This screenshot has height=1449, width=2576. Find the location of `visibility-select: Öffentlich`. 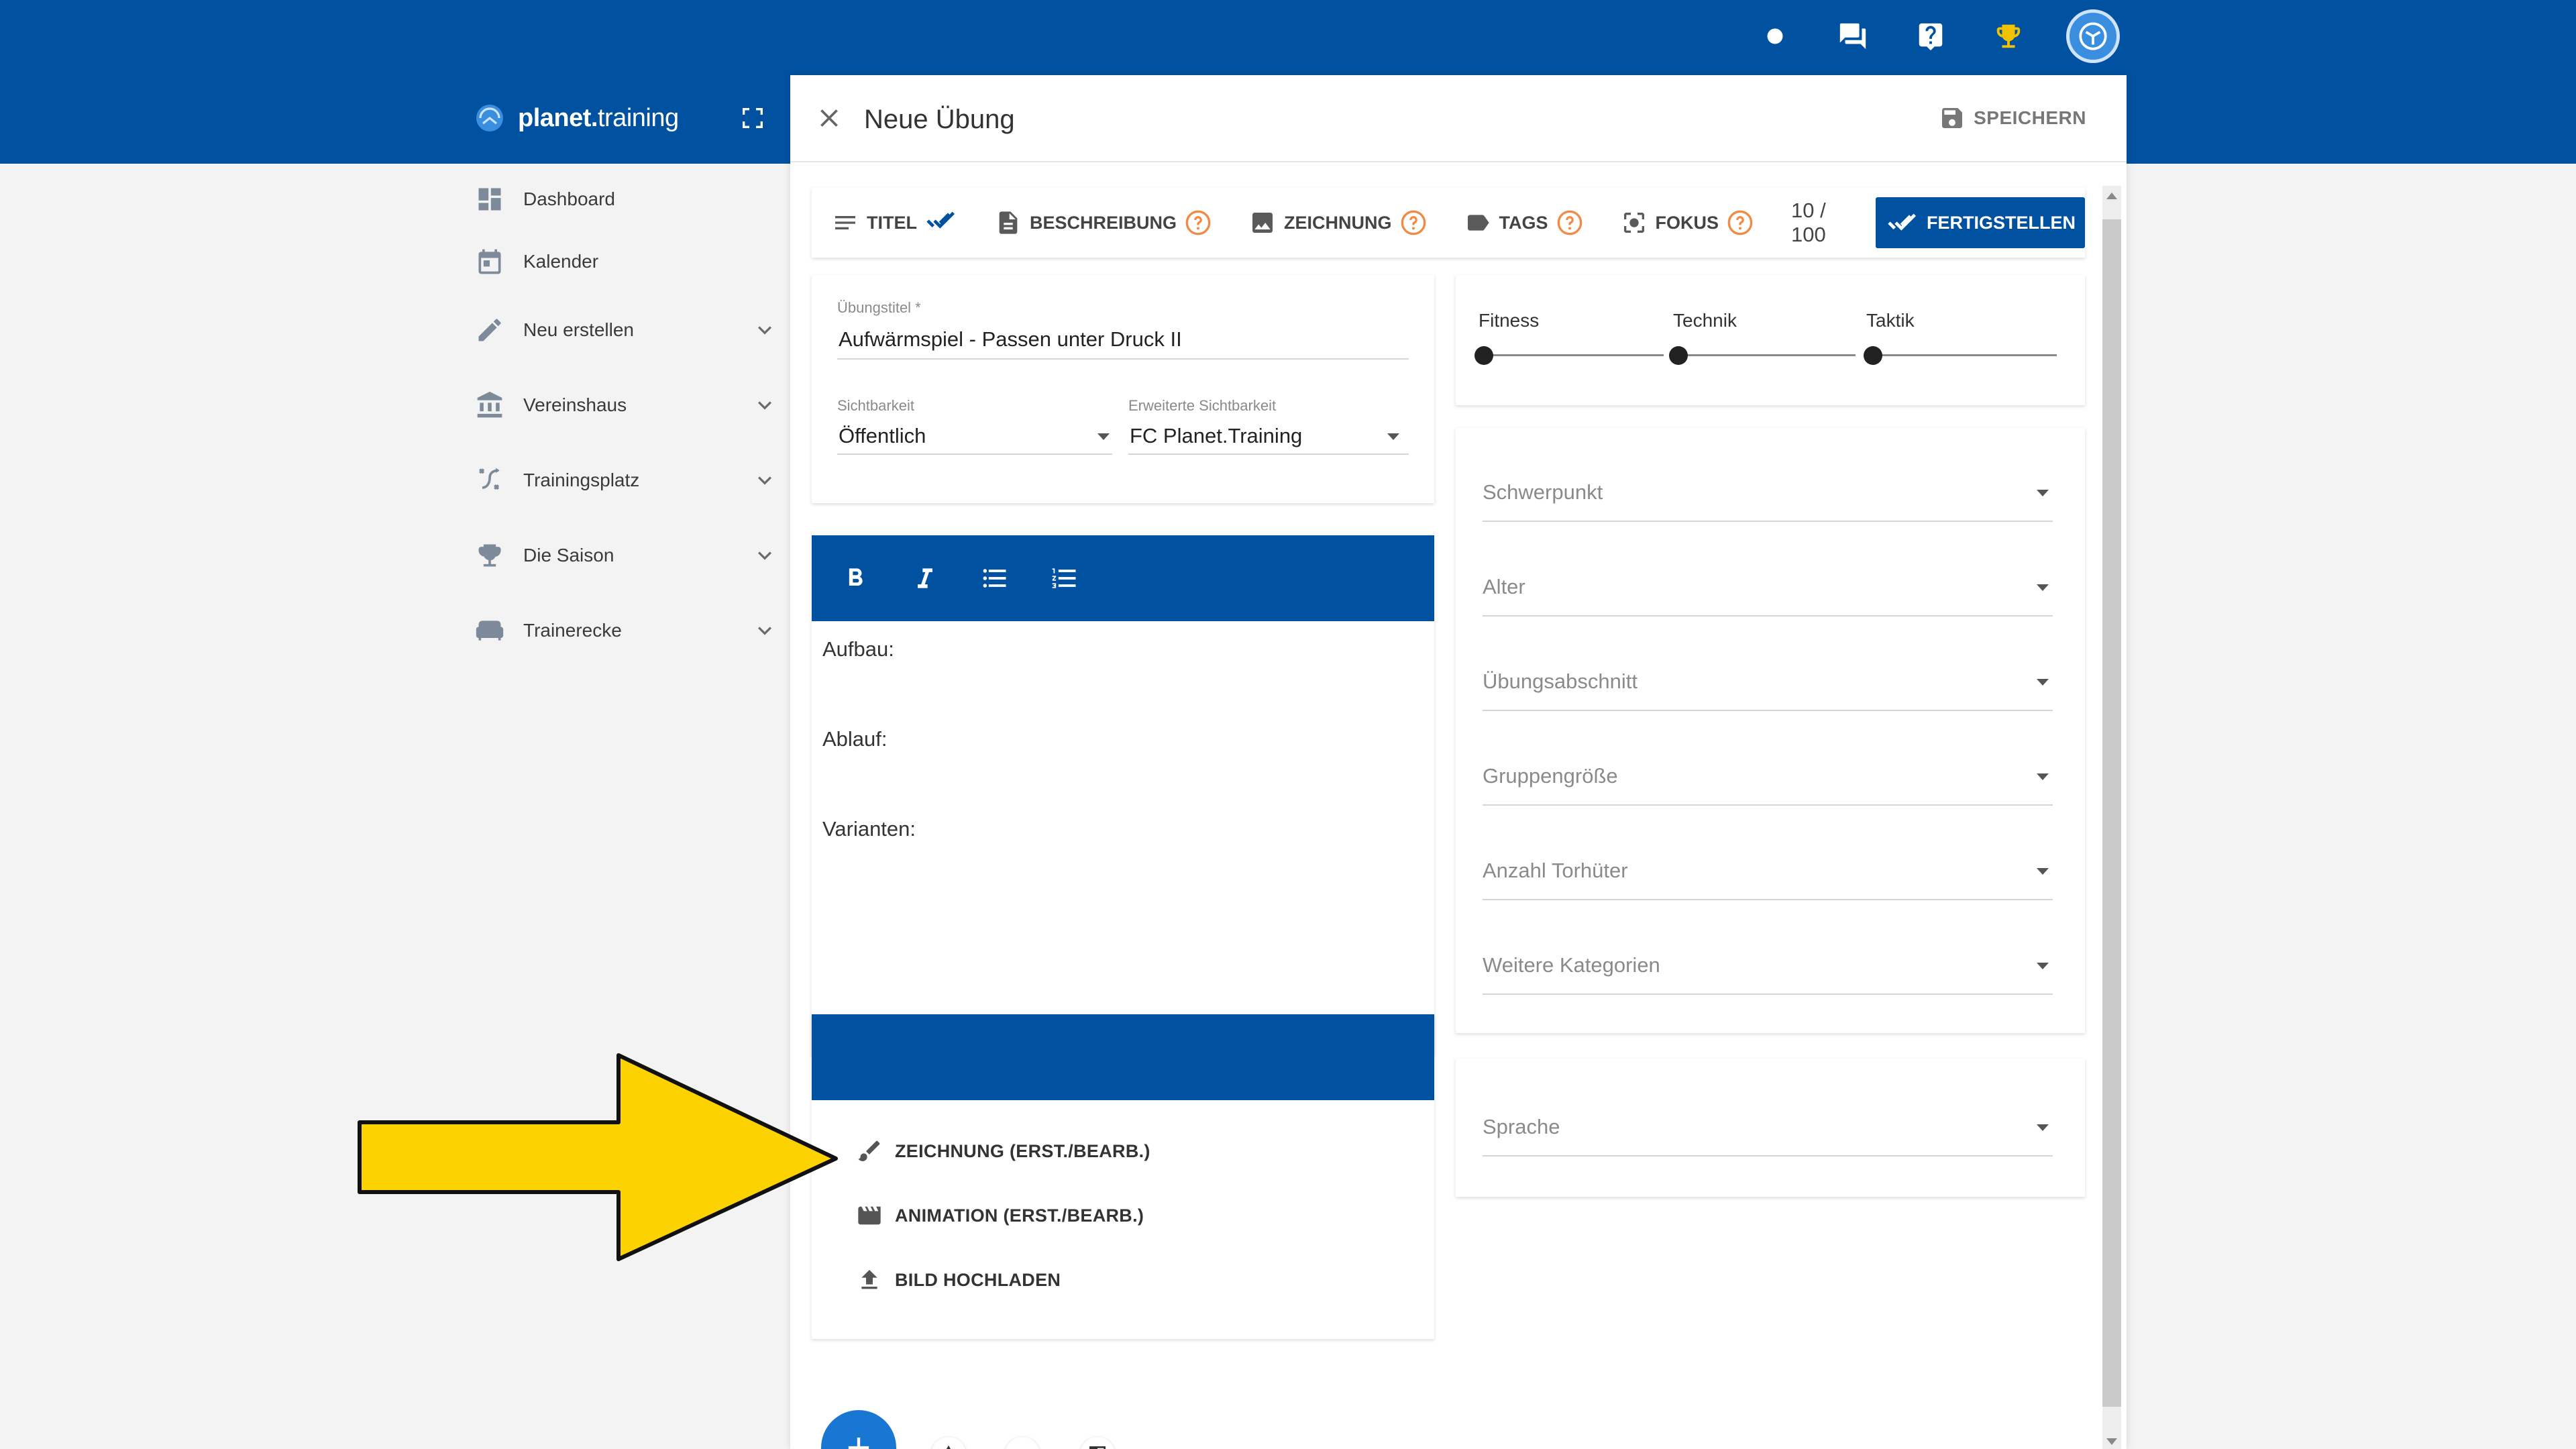

visibility-select: Öffentlich is located at coordinates (882, 436).